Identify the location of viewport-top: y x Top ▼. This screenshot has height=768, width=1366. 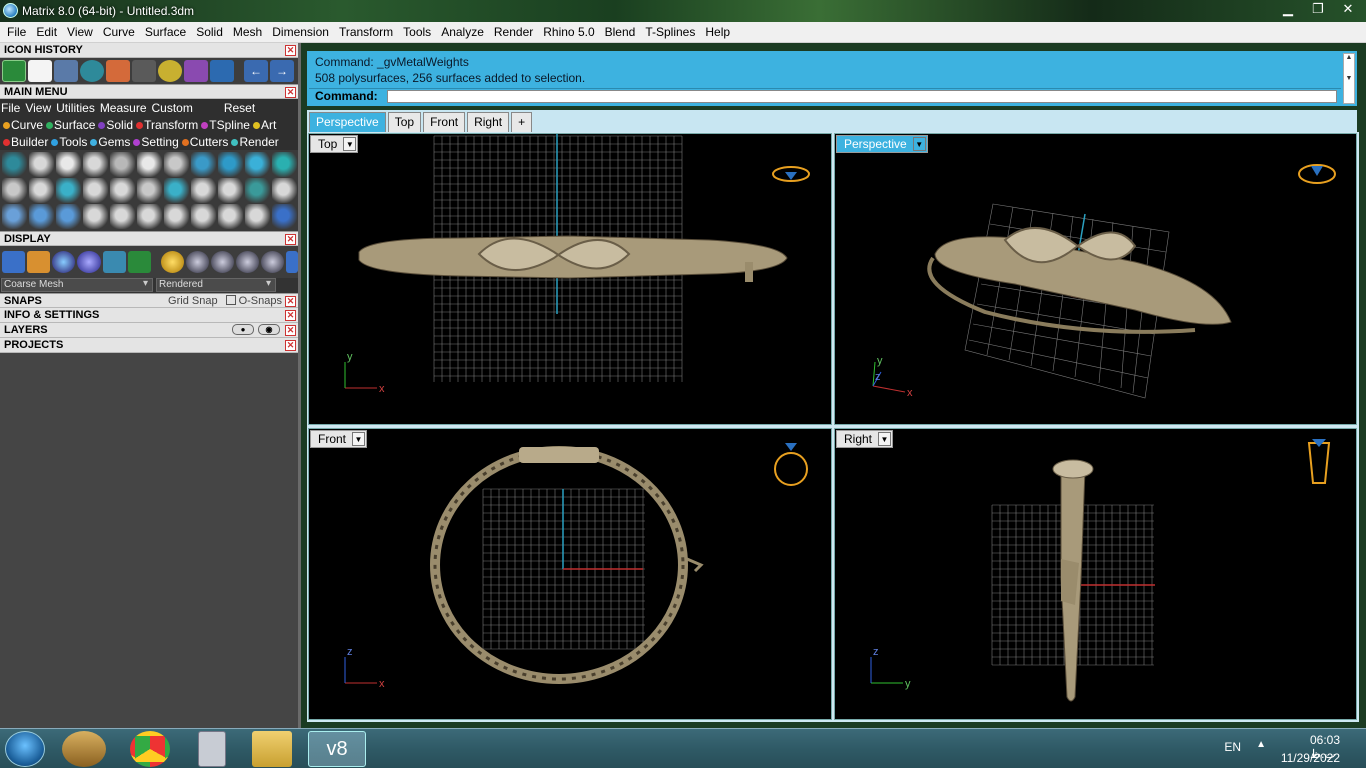
(570, 279).